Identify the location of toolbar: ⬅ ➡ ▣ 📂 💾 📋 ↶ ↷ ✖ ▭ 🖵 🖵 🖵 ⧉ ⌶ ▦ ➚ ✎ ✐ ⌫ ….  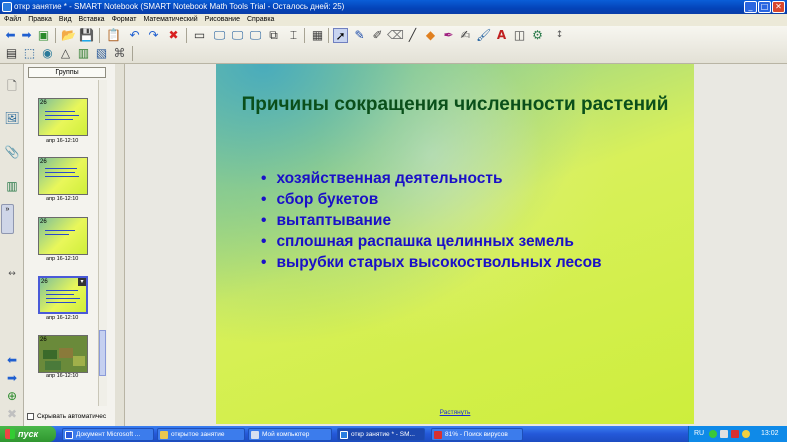
(393, 45).